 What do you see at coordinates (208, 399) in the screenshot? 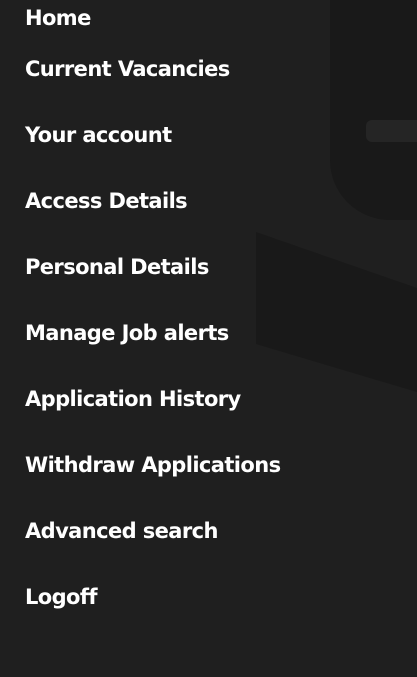
I see `nav-item-application-history: Application History` at bounding box center [208, 399].